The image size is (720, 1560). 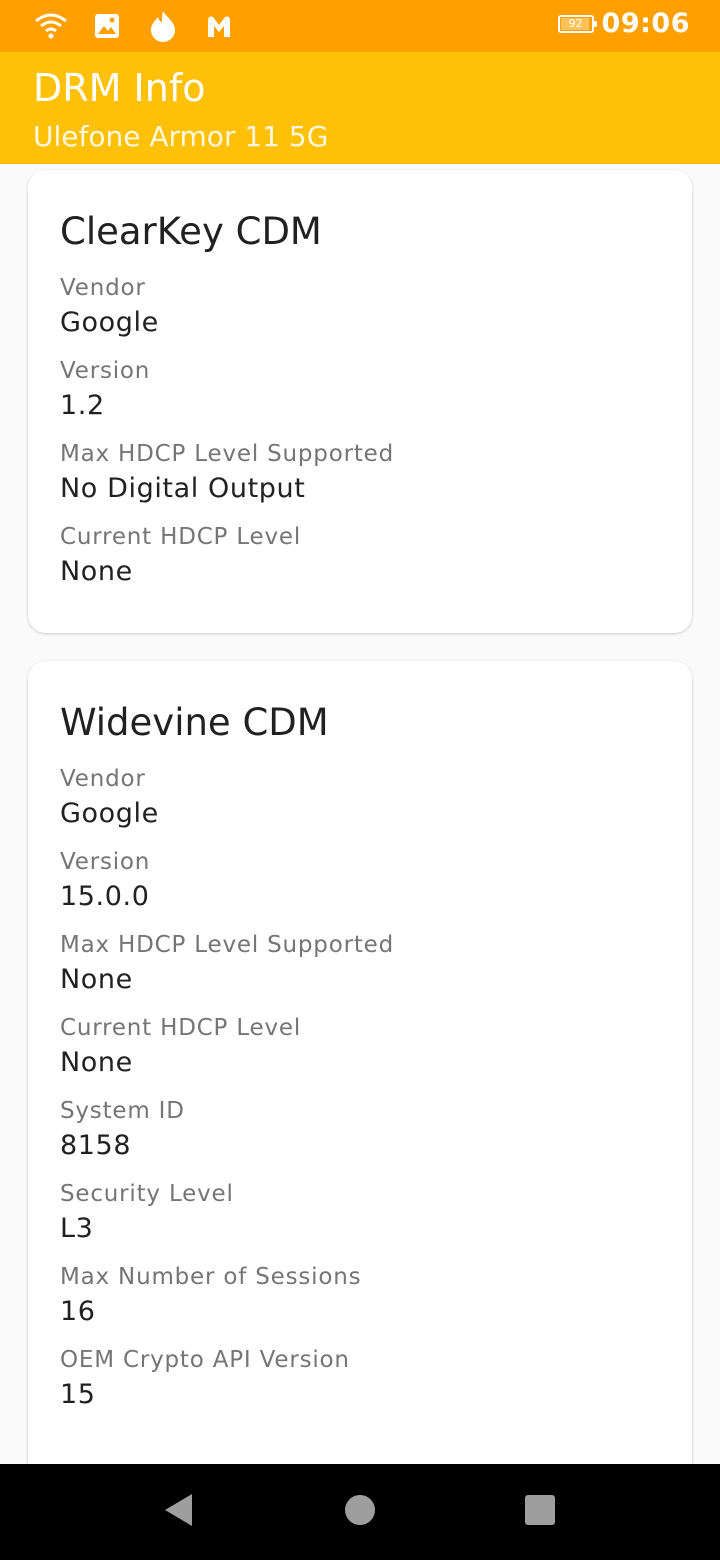 I want to click on card-title: ClearKey CDM, so click(x=191, y=231).